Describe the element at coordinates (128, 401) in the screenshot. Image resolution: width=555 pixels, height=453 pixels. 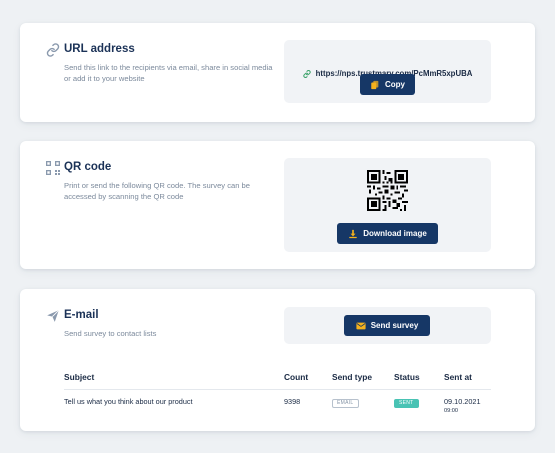
I see `row-subject: Tell us what you think about our product` at that location.